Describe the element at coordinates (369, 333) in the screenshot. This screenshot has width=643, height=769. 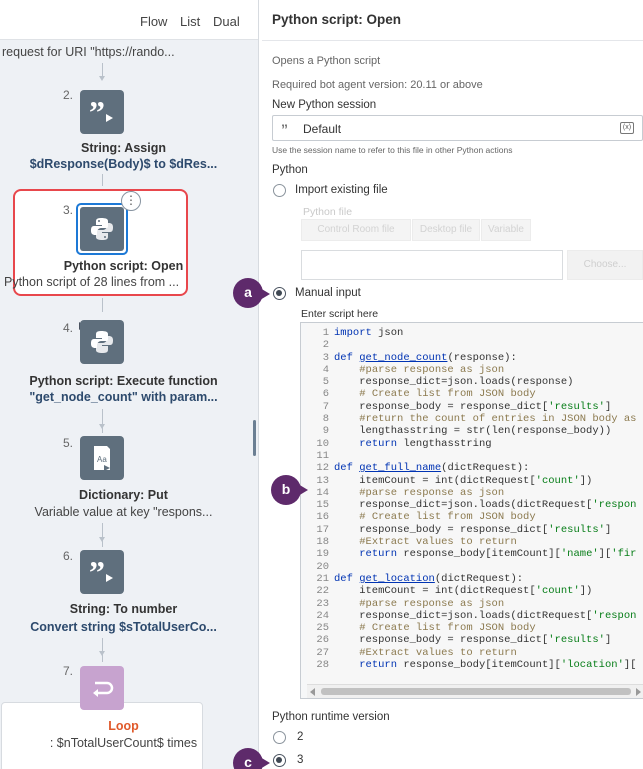
I see `code-text: import json` at that location.